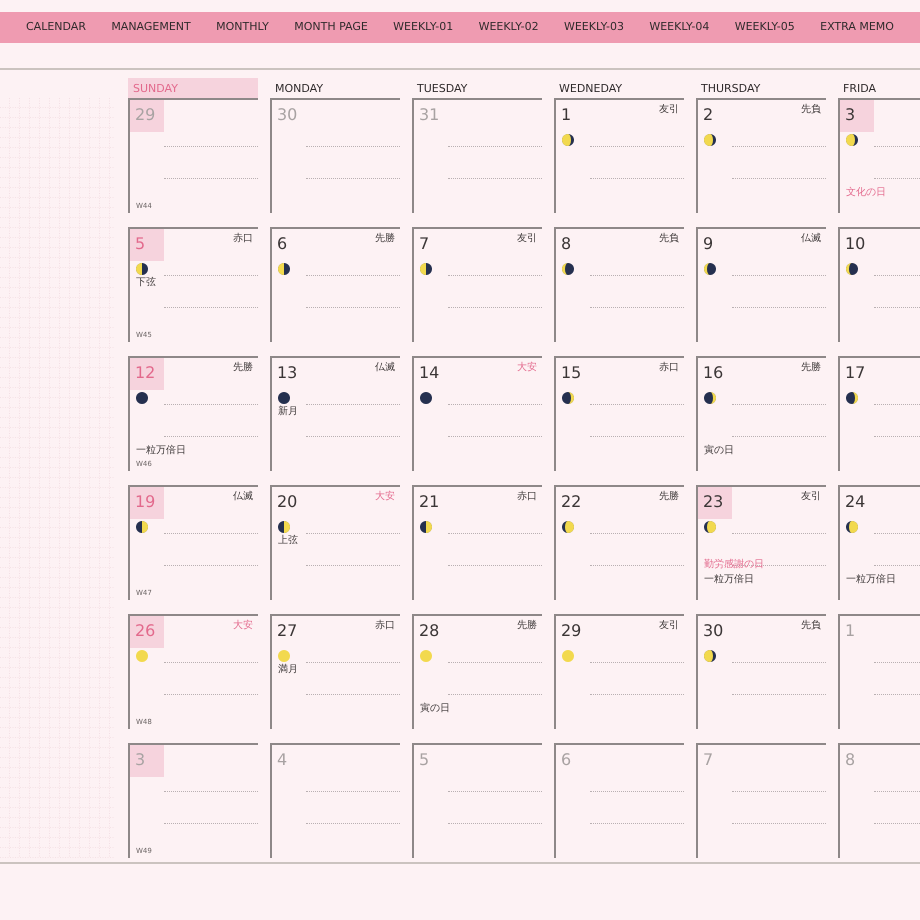 The width and height of the screenshot is (920, 920). I want to click on nav-tab: MANAGEMENT, so click(151, 27).